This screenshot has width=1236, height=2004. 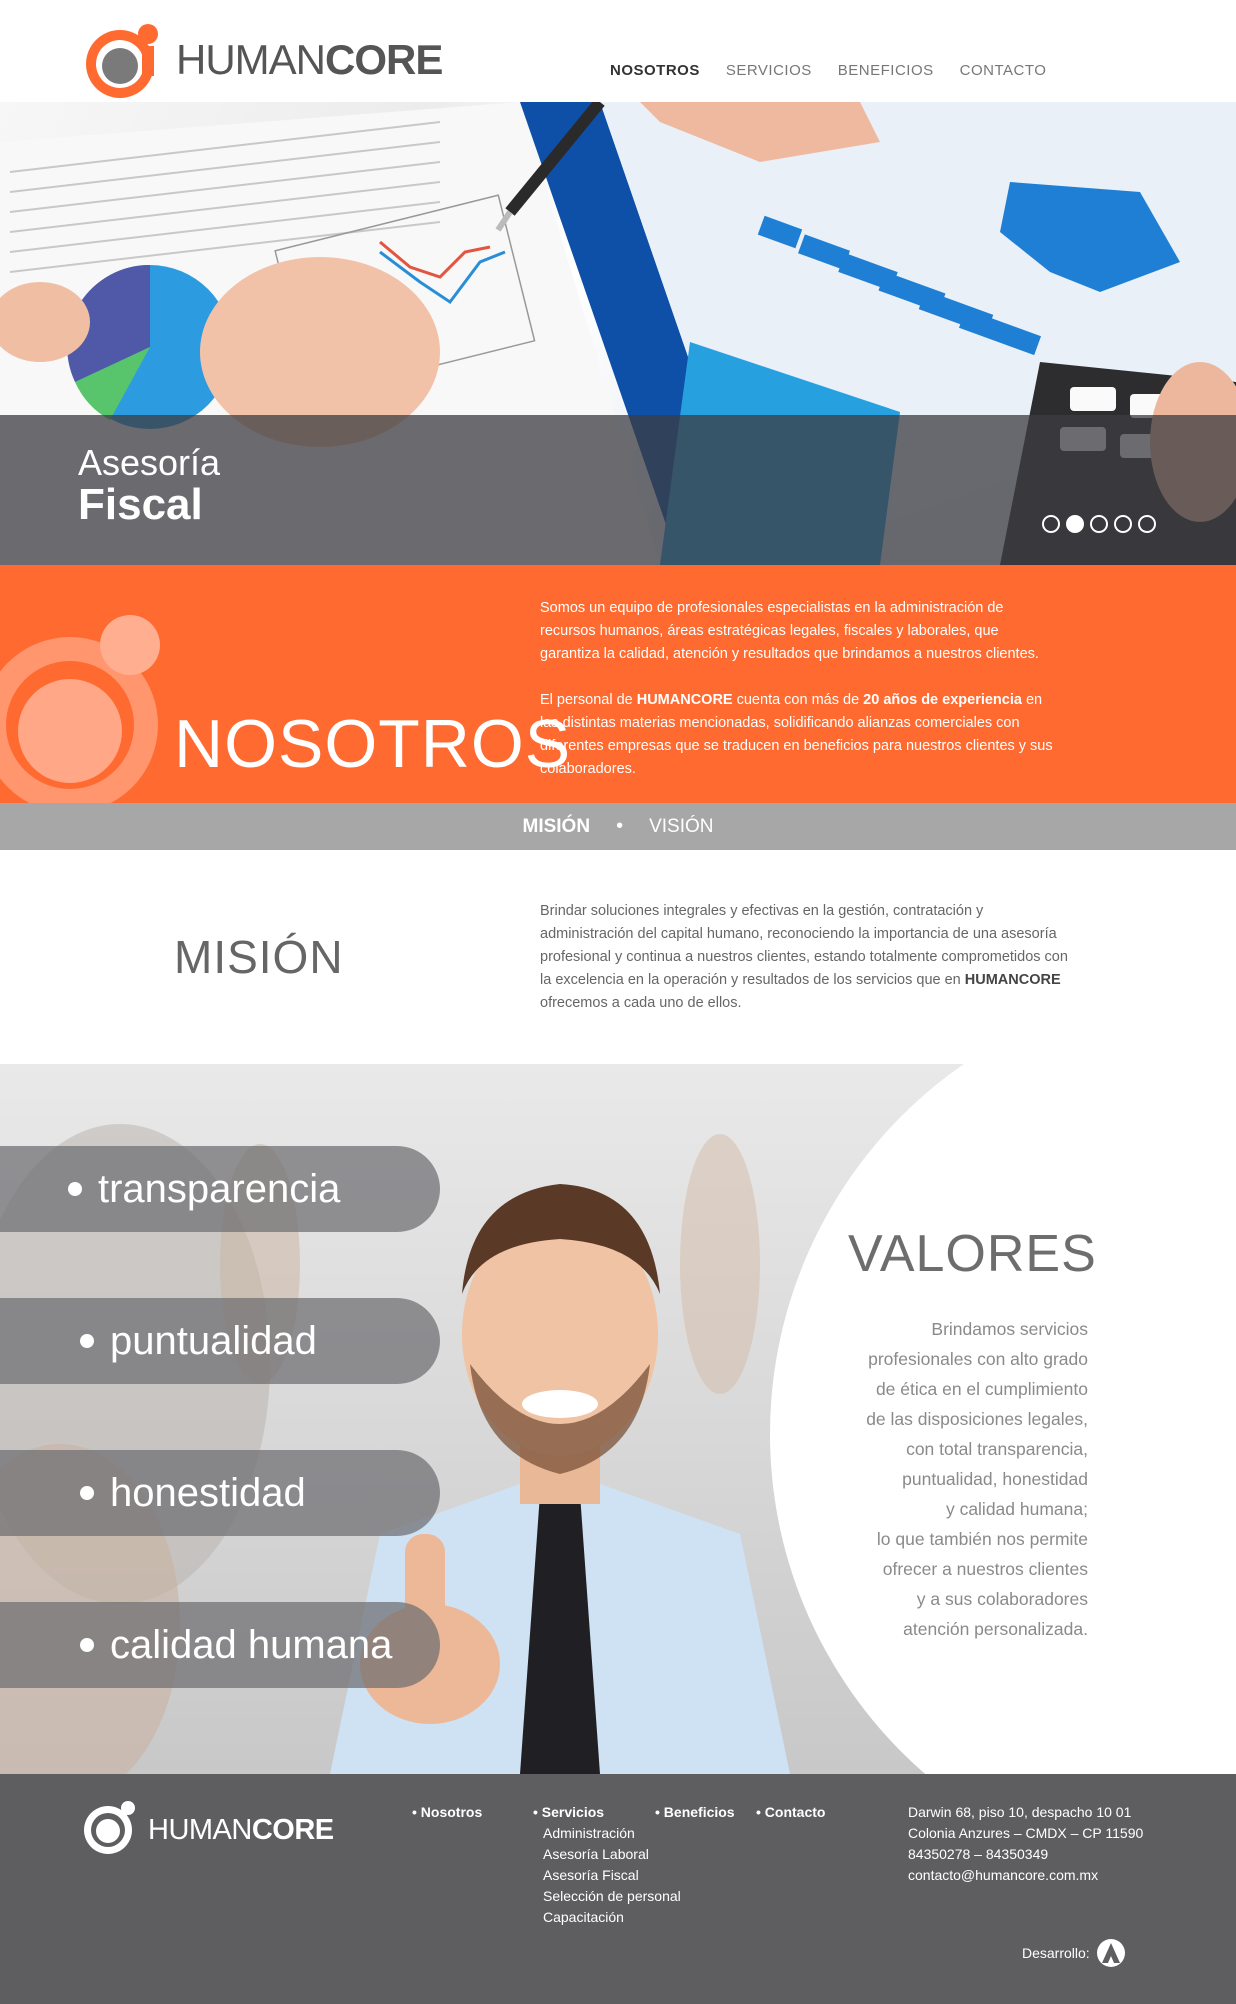 I want to click on value-pill-calidad-humana: calidad humana, so click(x=220, y=1645).